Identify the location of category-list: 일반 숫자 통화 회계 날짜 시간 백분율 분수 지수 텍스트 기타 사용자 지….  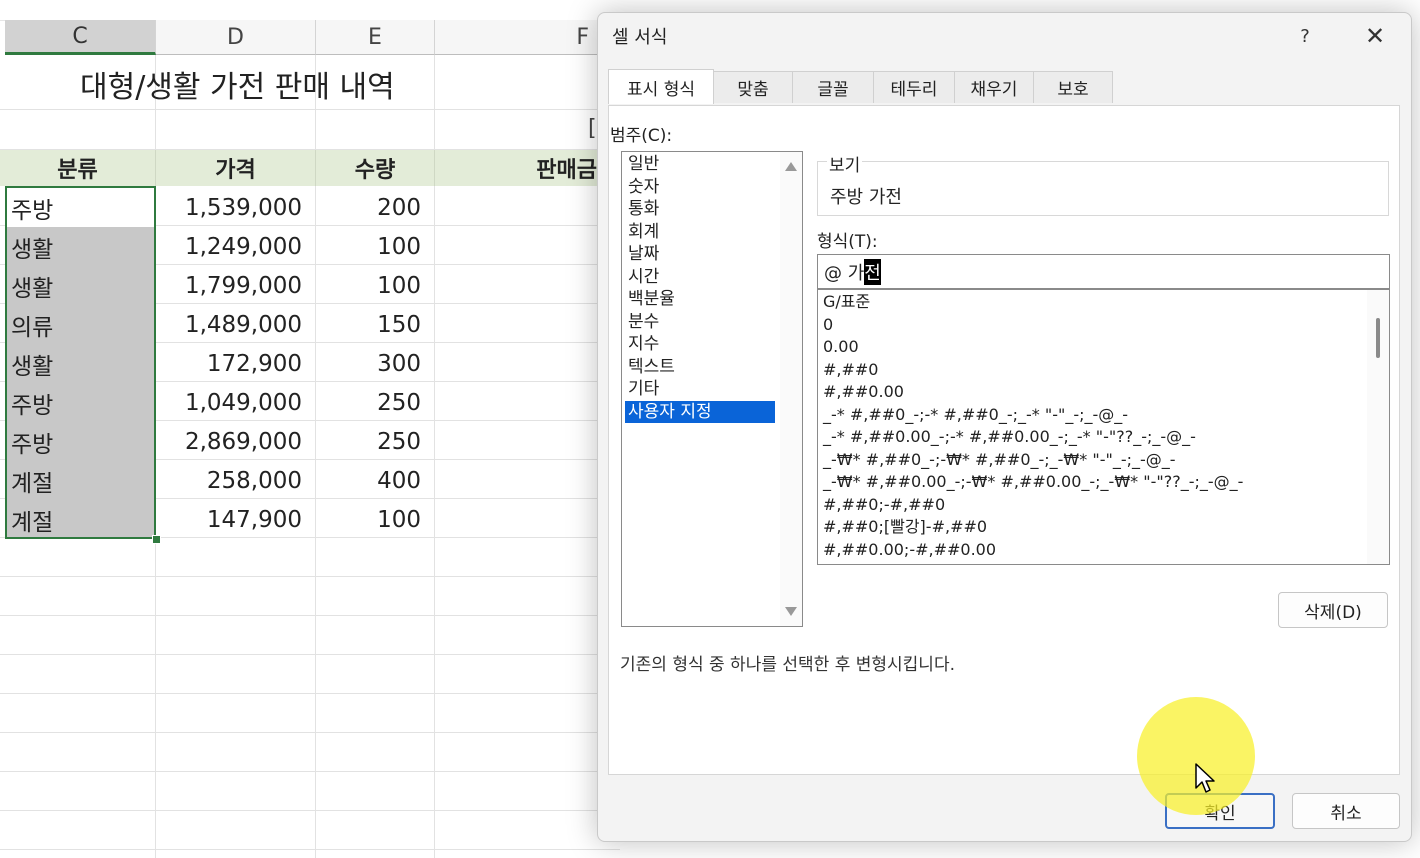
(712, 389).